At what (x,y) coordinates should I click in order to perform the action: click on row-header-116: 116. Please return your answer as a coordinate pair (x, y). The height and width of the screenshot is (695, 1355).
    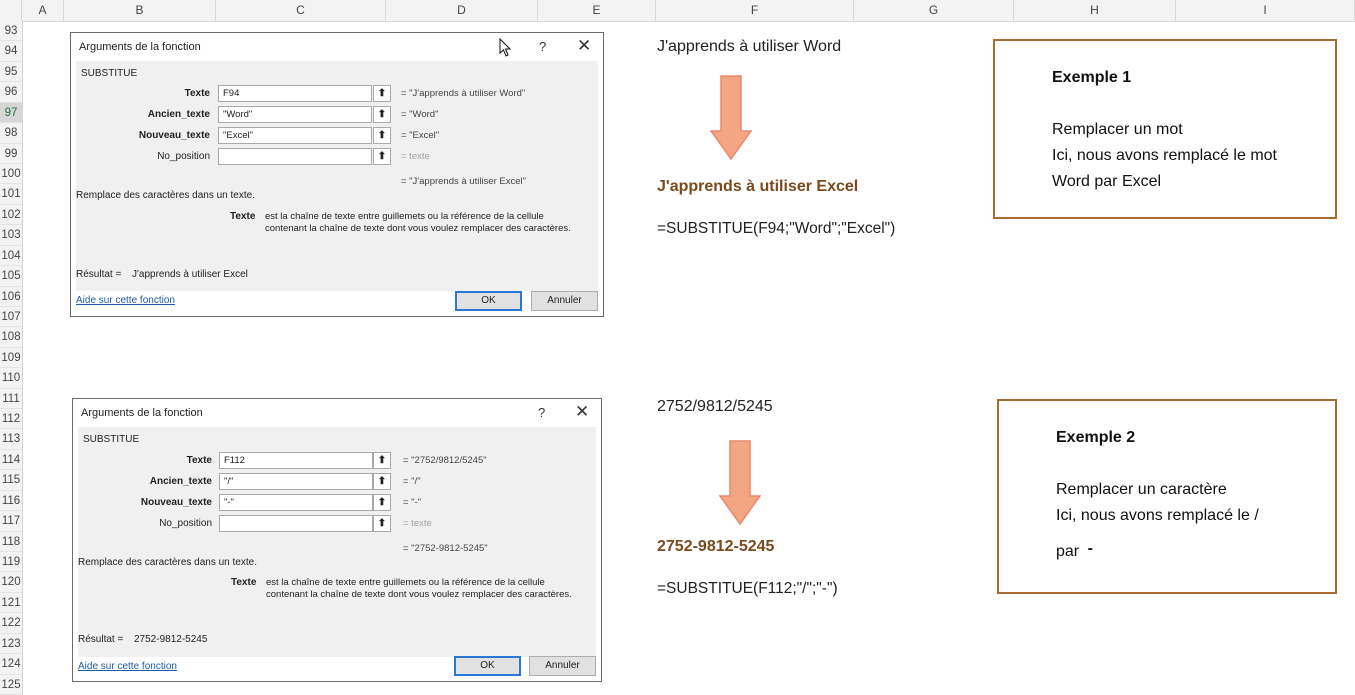
    Looking at the image, I should click on (11, 501).